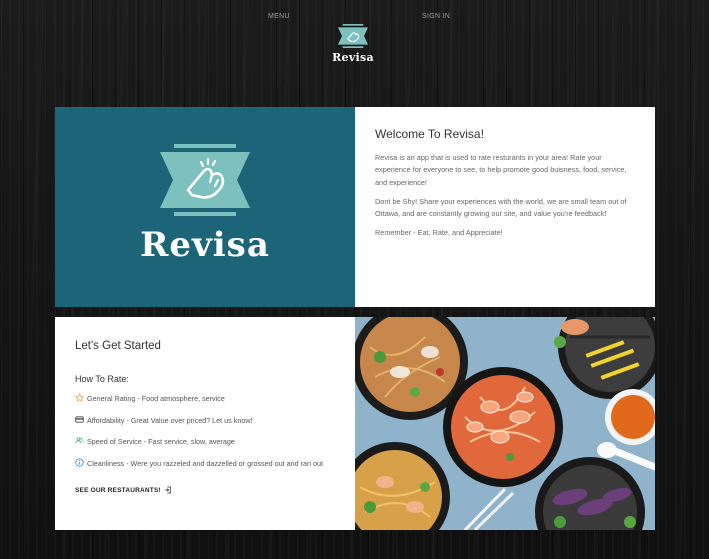 The width and height of the screenshot is (709, 559). Describe the element at coordinates (167, 490) in the screenshot. I see `enter-icon` at that location.